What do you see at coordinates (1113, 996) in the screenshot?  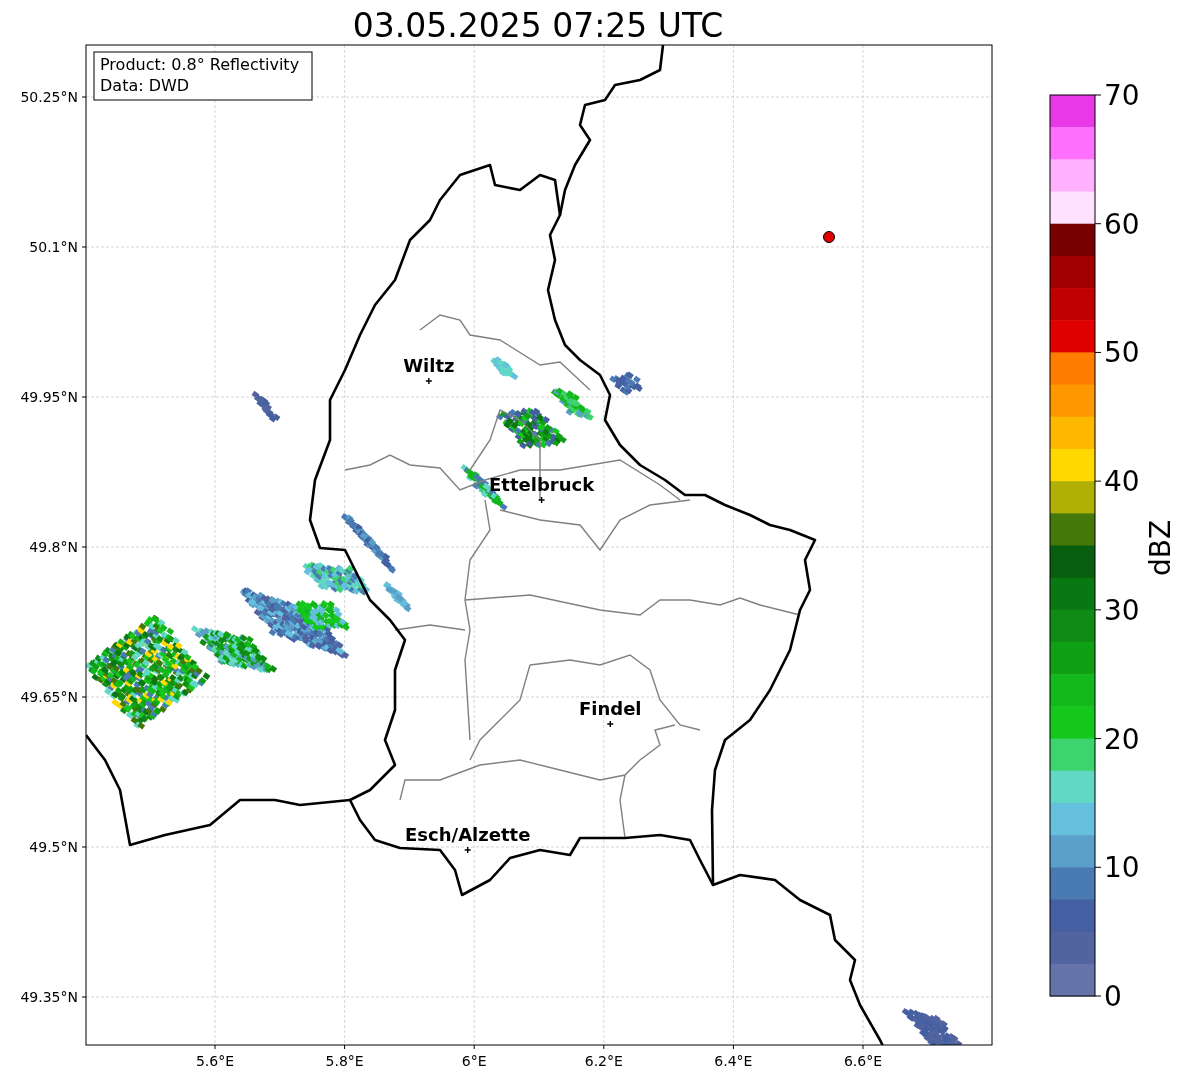 I see `colorbar-tick-label: 0` at bounding box center [1113, 996].